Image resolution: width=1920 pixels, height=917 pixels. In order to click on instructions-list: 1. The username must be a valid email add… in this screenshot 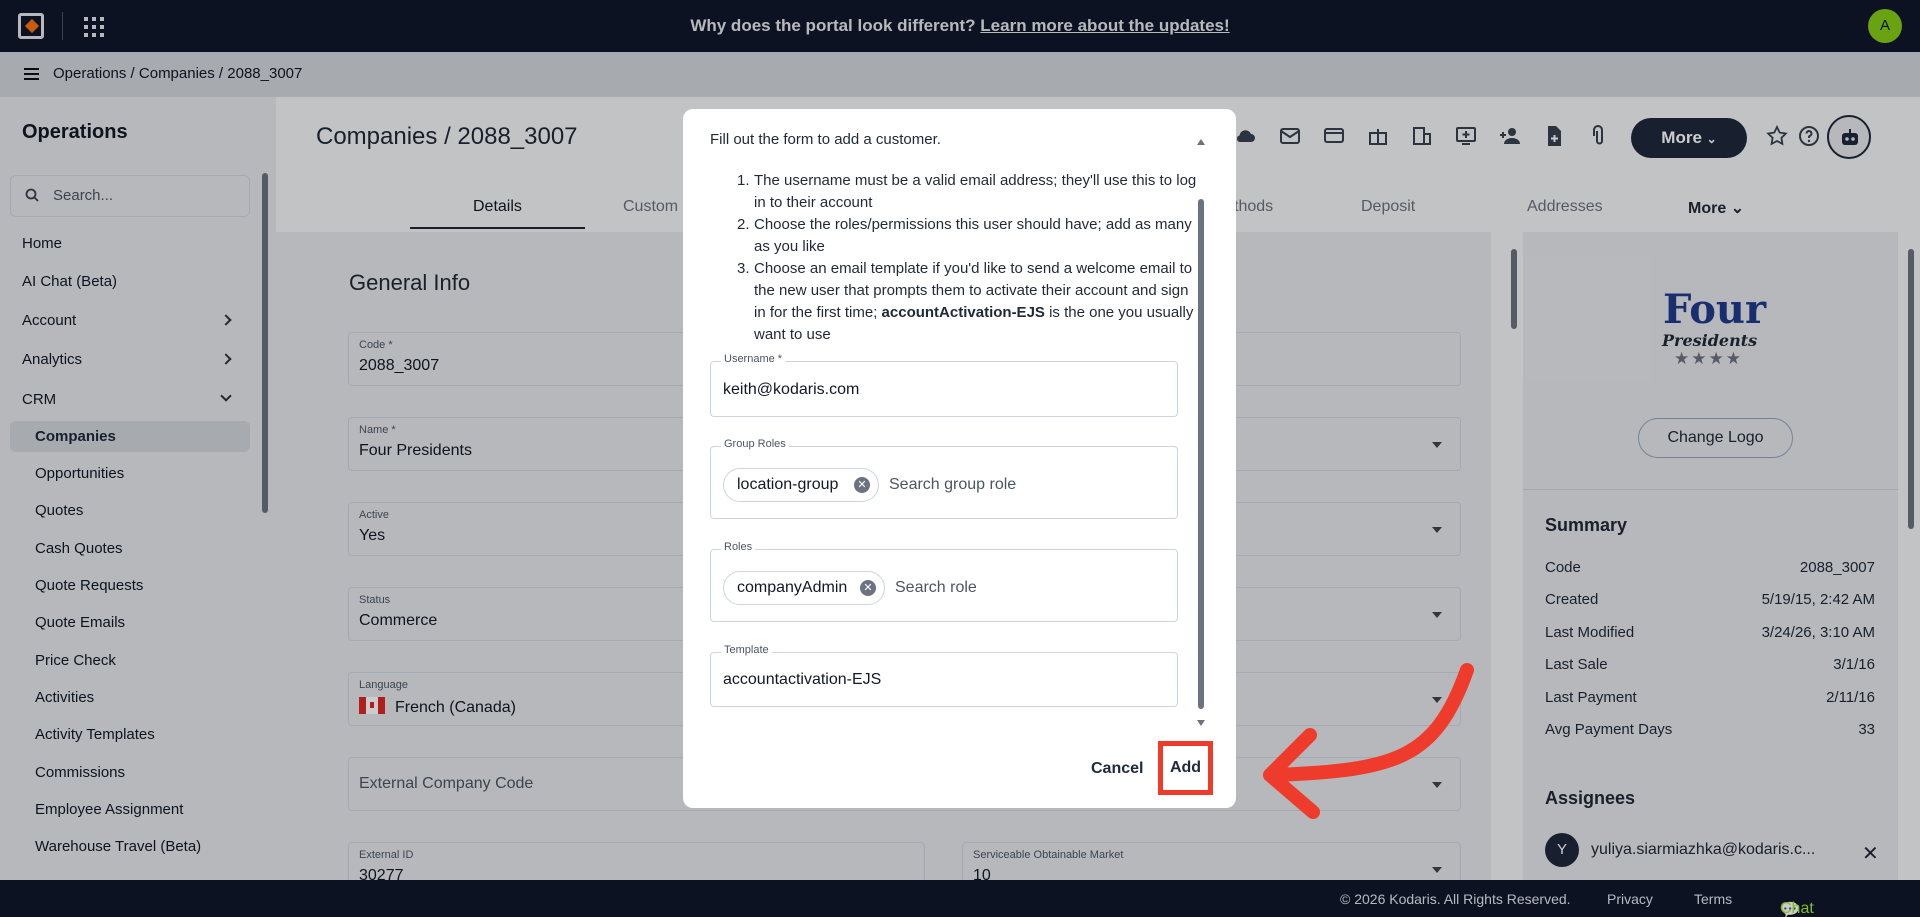, I will do `click(955, 258)`.